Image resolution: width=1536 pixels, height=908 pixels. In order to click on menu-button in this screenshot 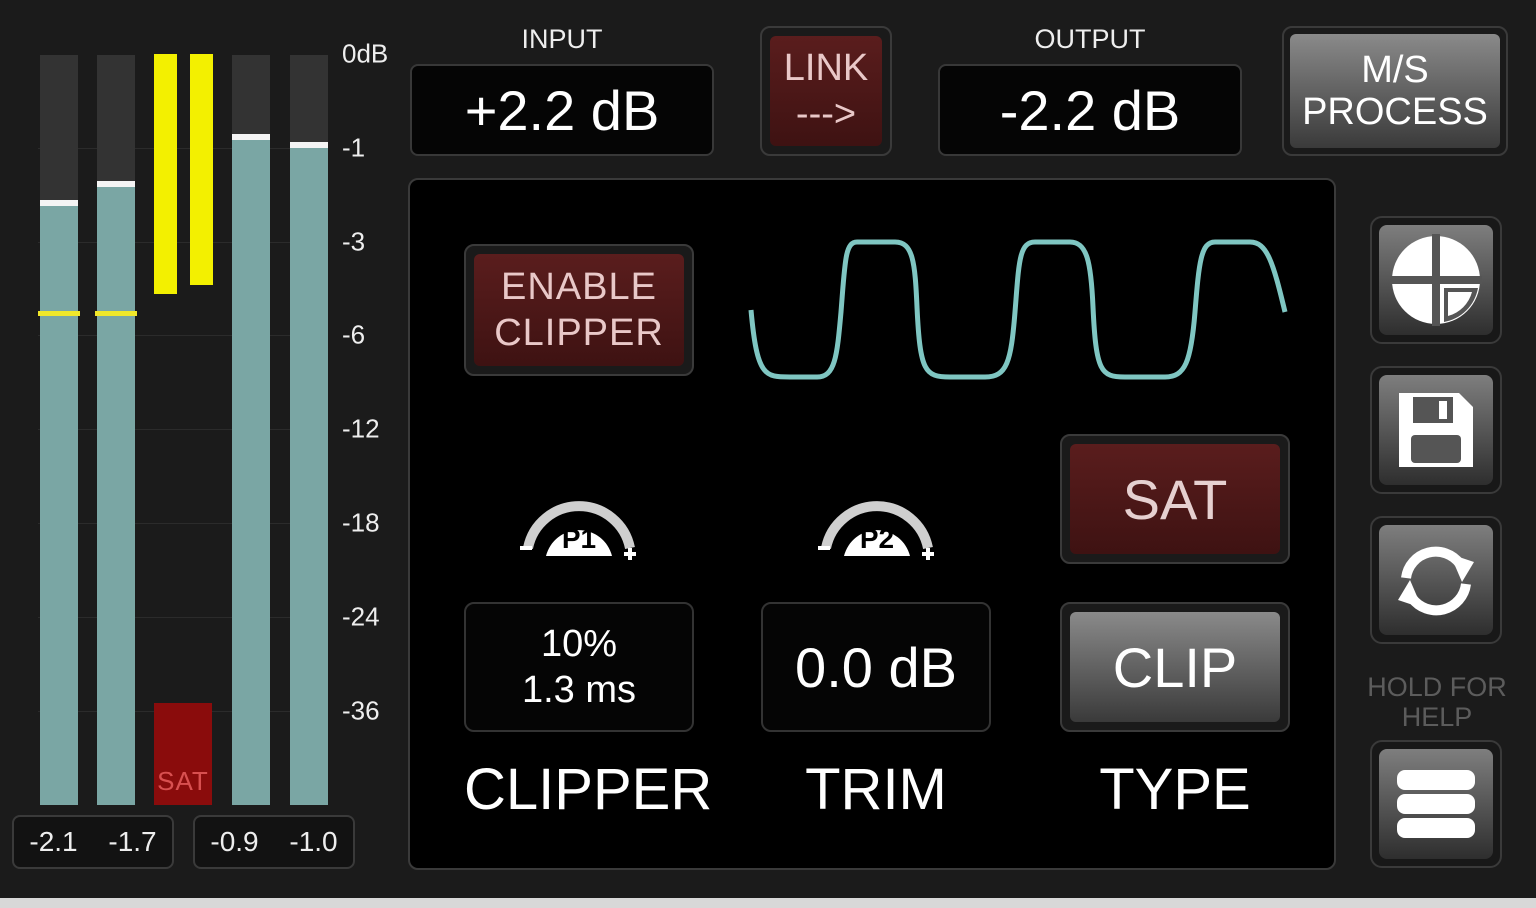, I will do `click(1436, 804)`.